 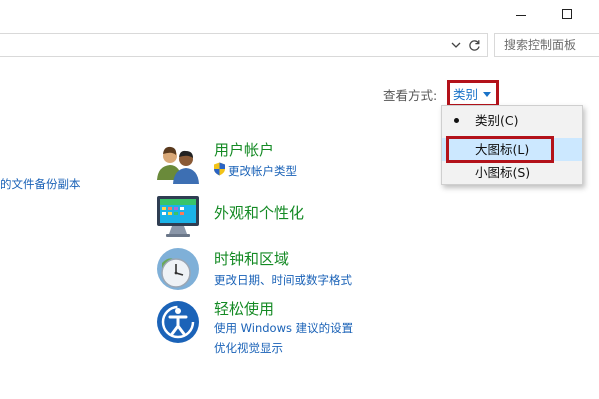 I want to click on menu-item-label: 类别(C), so click(x=497, y=120).